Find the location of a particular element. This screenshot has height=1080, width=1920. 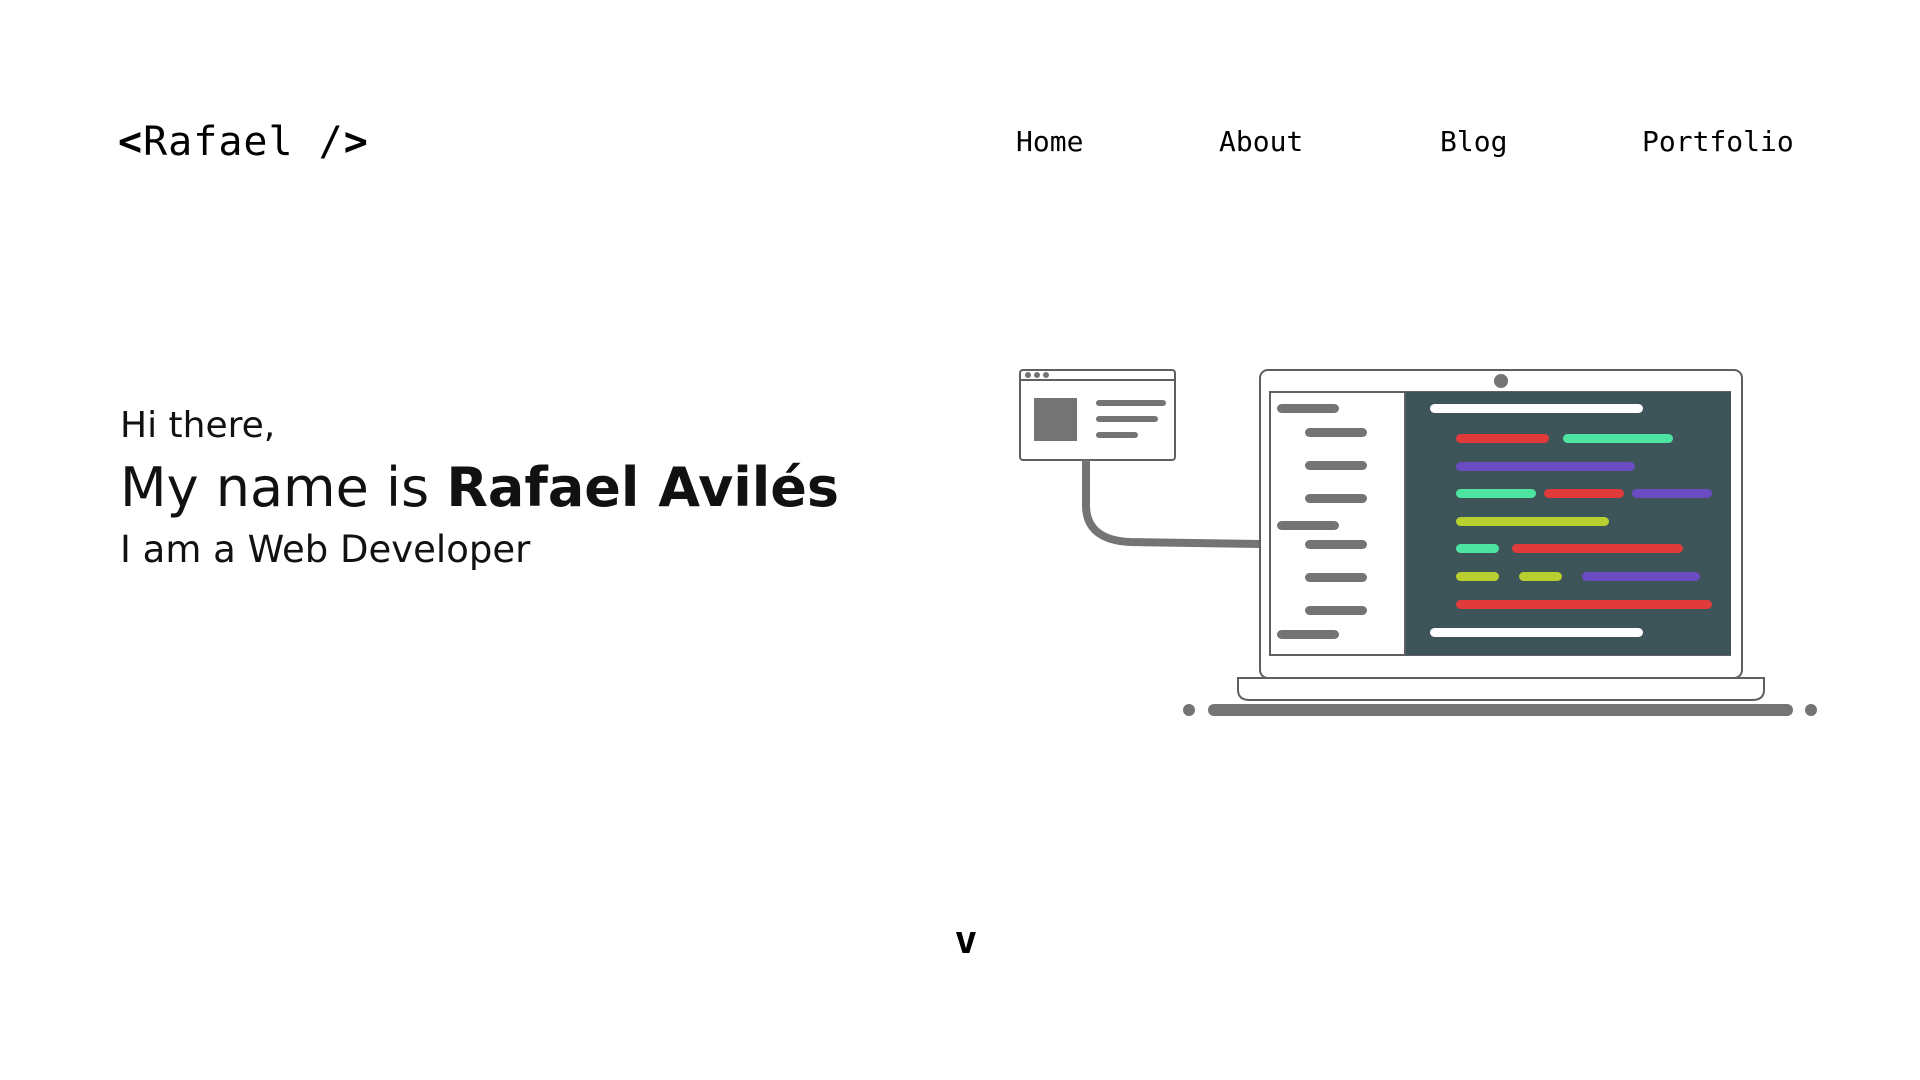

hero-name-line: My name is Rafael Avilés is located at coordinates (479, 488).